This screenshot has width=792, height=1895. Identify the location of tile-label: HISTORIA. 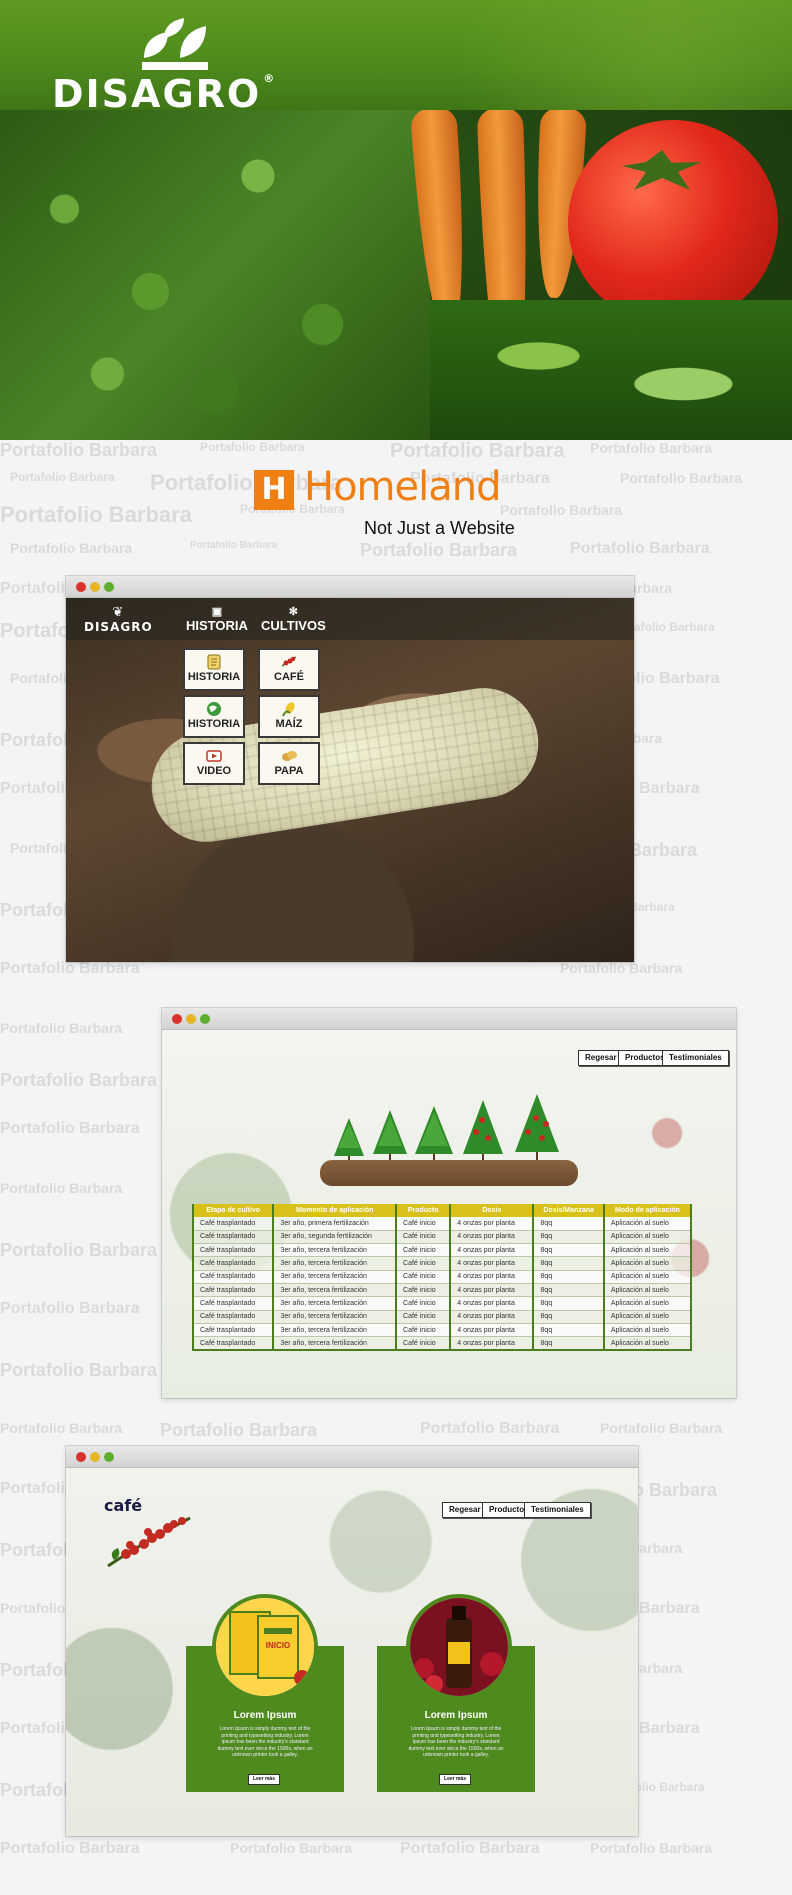
(214, 724).